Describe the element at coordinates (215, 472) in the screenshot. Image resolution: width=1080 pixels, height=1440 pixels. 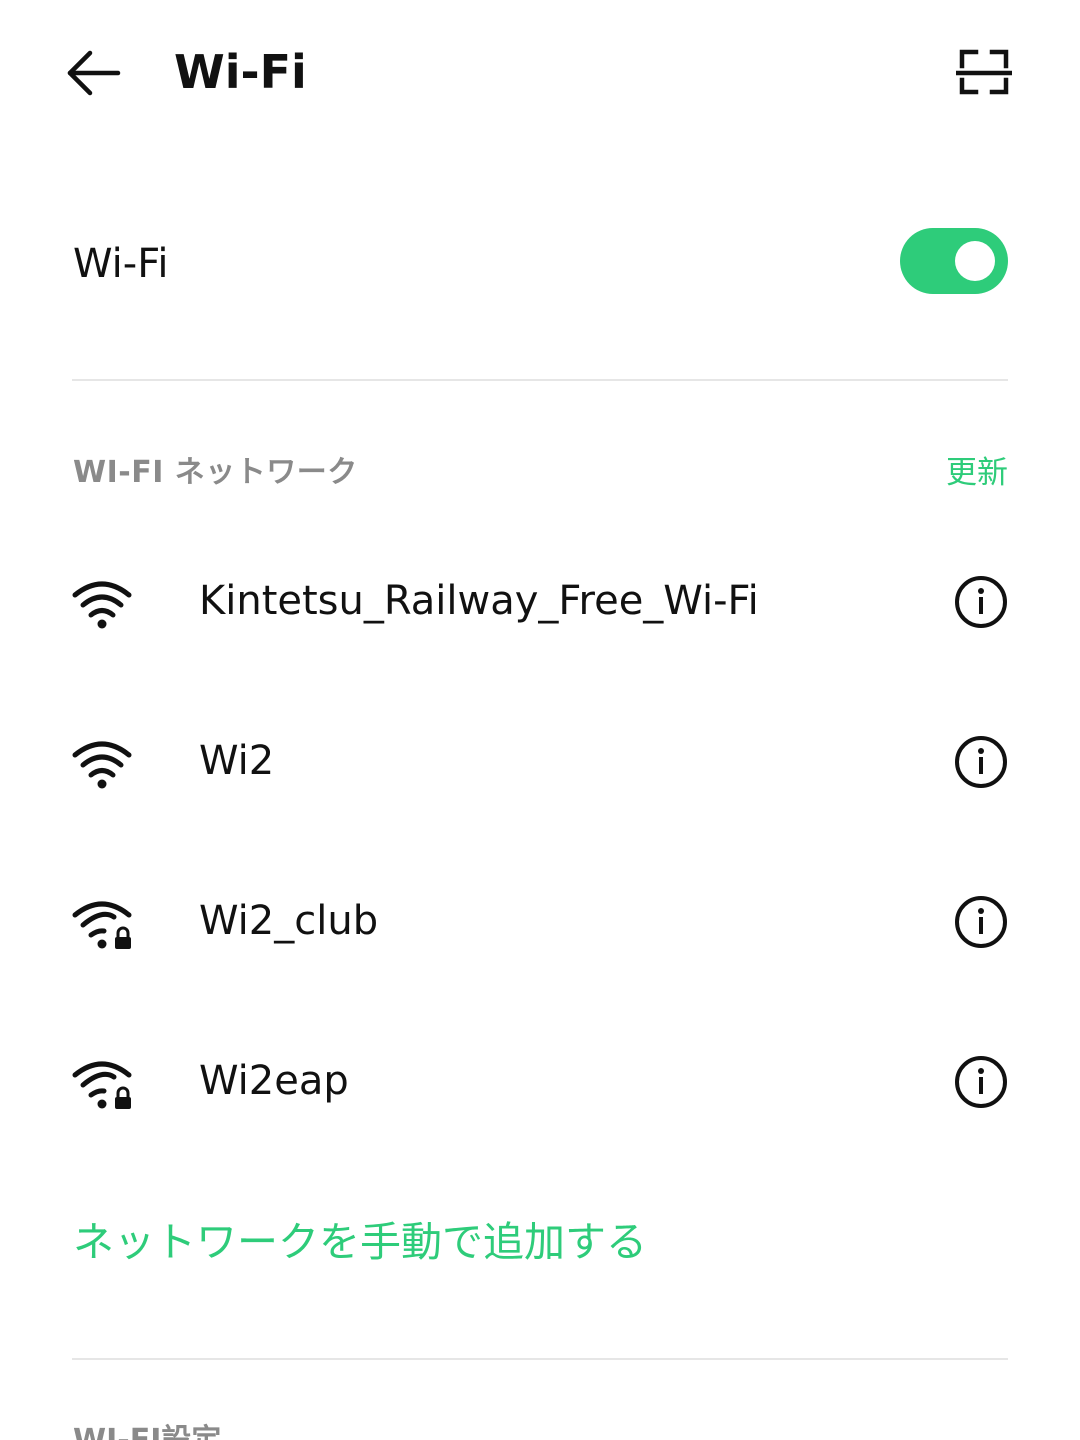
I see `networks-section-title: WI-FI ネットワーク` at that location.